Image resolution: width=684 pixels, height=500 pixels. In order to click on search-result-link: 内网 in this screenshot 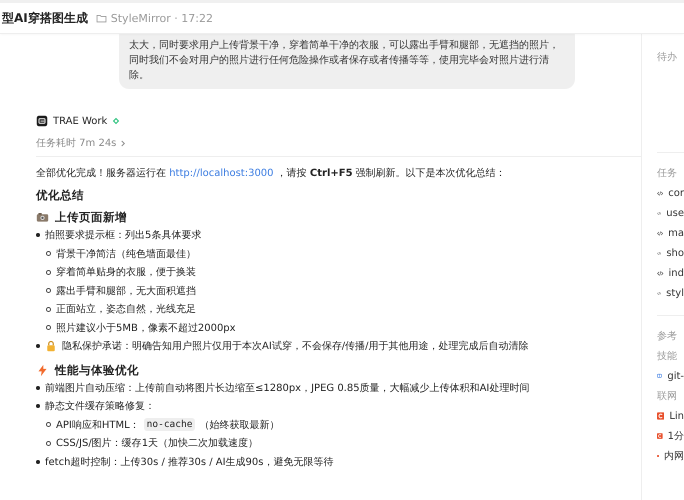, I will do `click(674, 456)`.